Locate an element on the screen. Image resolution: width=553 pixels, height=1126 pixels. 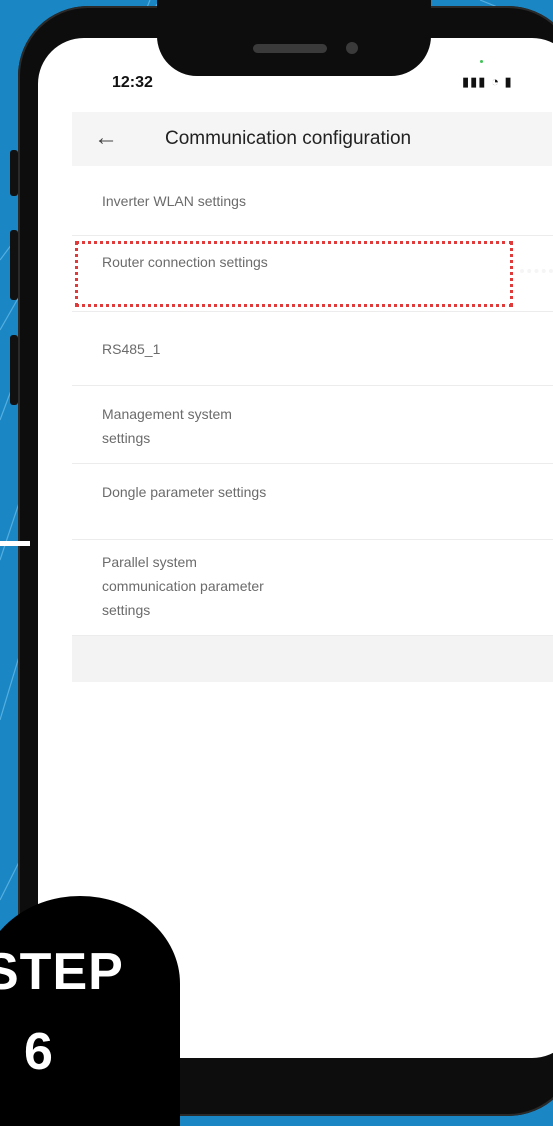
side-button-volume-up is located at coordinates (14, 265).